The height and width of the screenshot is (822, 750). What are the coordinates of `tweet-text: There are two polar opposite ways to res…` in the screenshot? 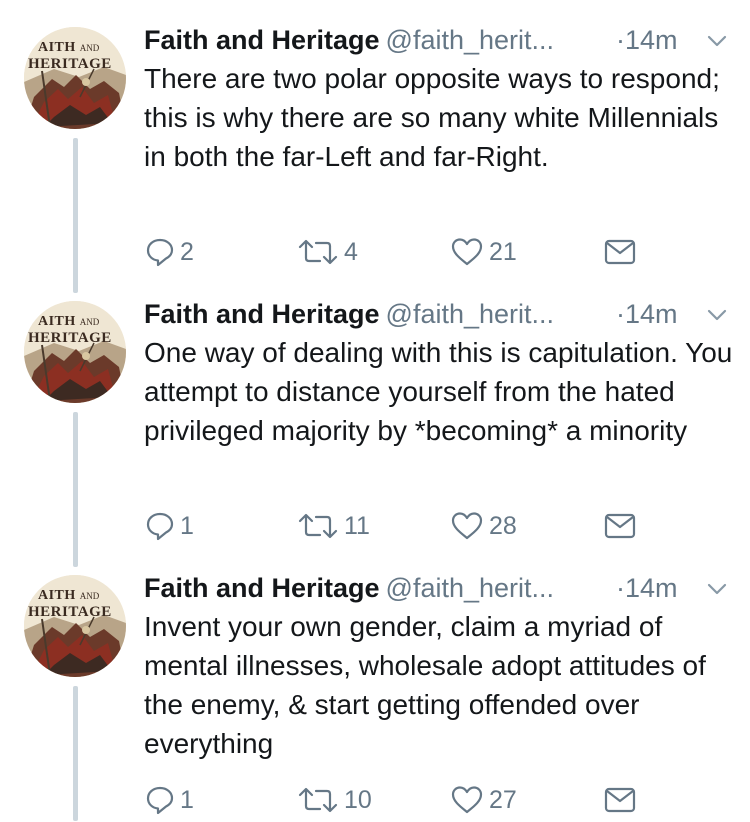 It's located at (432, 117).